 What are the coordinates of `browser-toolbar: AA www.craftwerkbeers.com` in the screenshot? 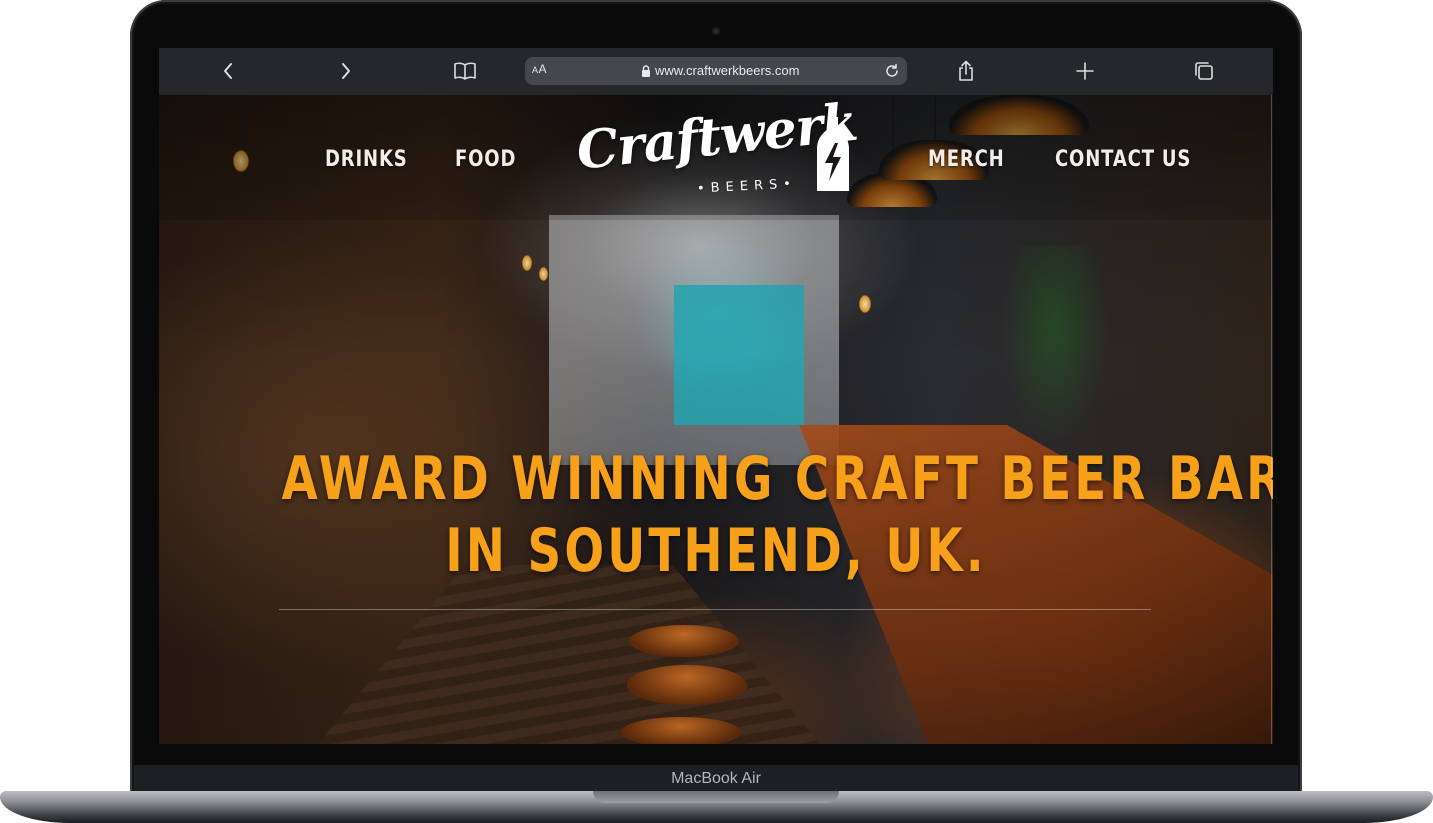 It's located at (716, 71).